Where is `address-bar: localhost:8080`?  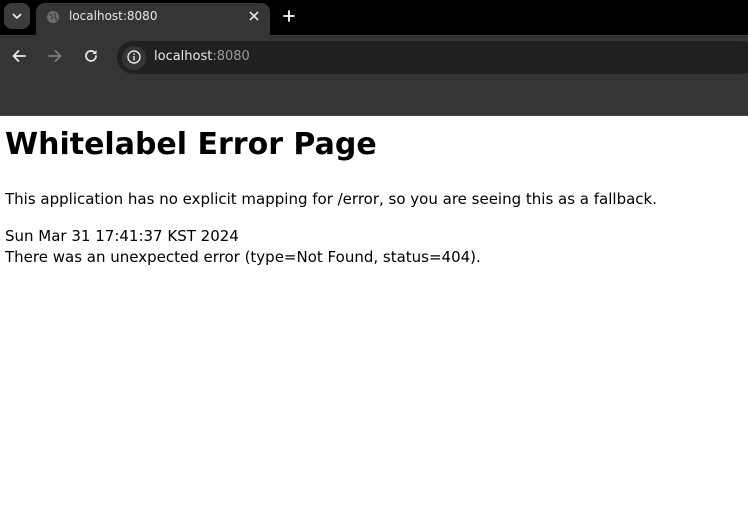 address-bar: localhost:8080 is located at coordinates (432, 57).